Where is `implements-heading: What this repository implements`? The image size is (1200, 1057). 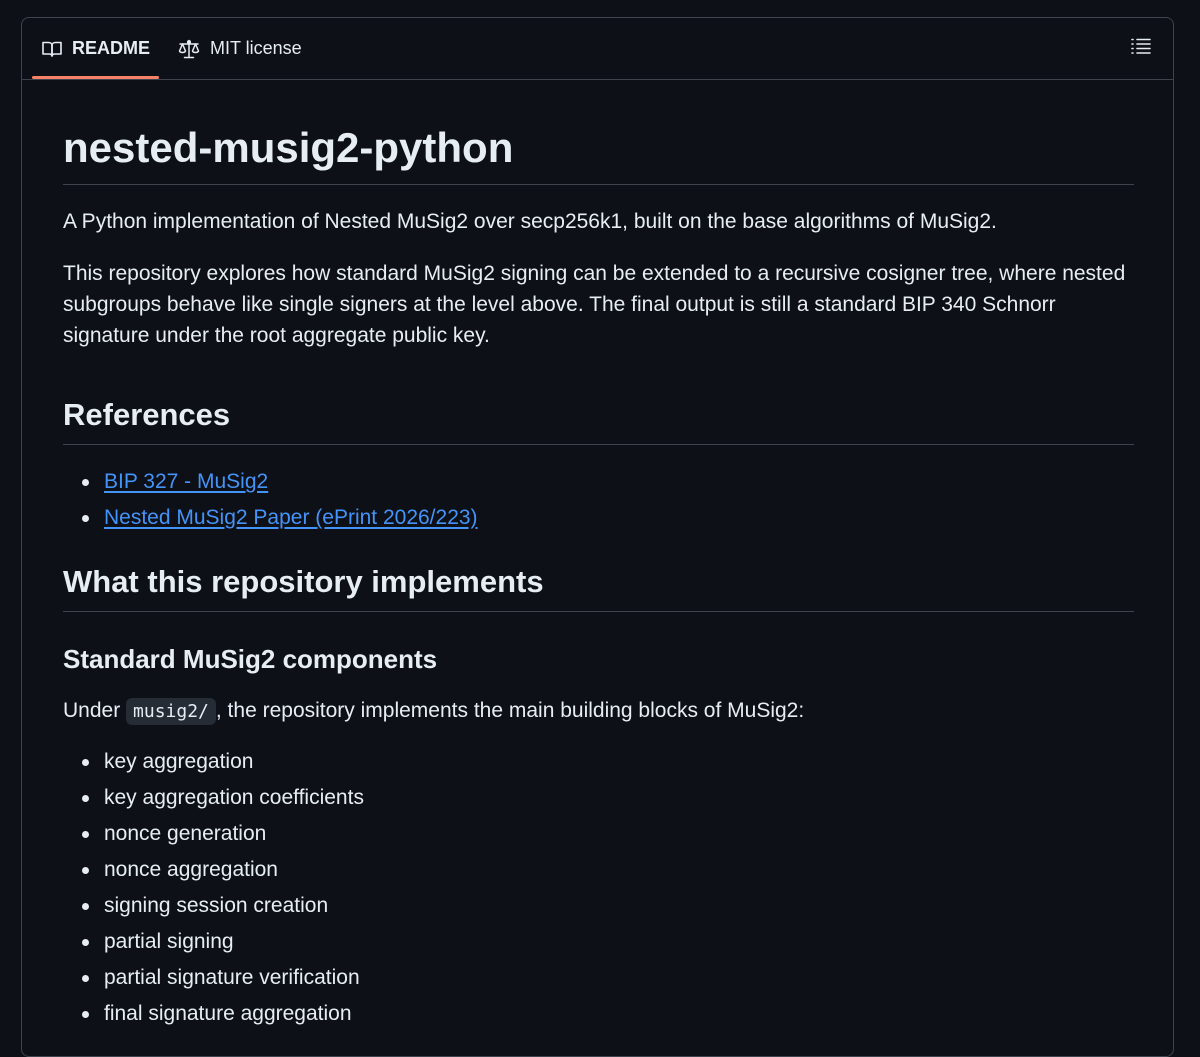
implements-heading: What this repository implements is located at coordinates (303, 581).